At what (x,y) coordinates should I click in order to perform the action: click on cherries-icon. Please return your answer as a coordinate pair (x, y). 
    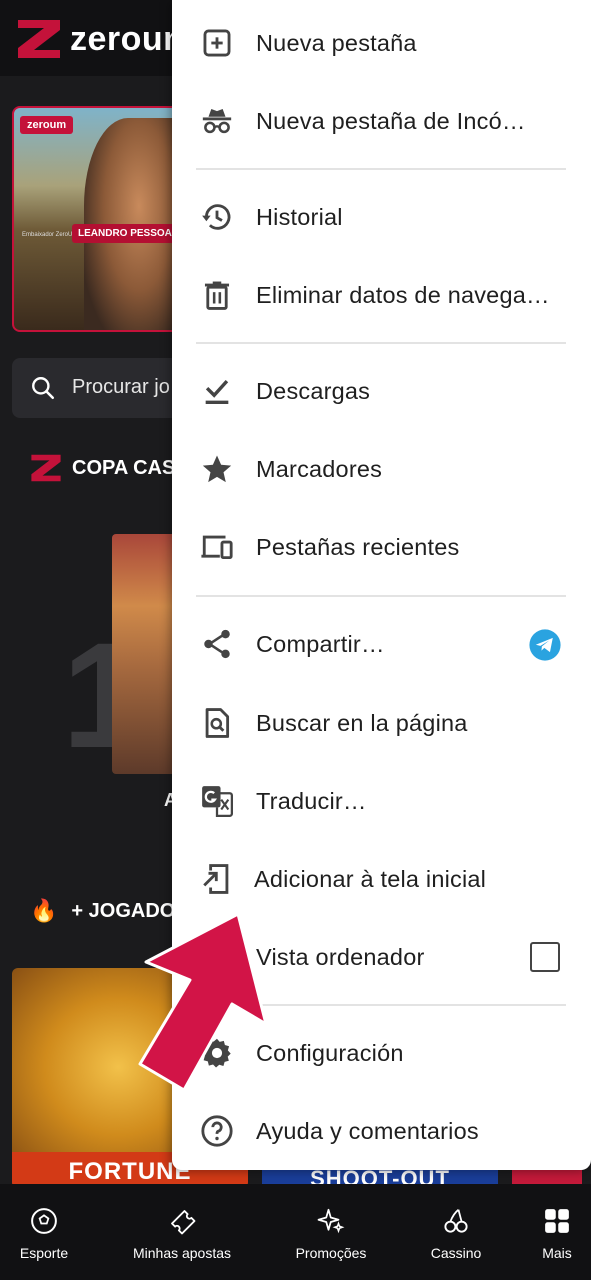
    Looking at the image, I should click on (456, 1221).